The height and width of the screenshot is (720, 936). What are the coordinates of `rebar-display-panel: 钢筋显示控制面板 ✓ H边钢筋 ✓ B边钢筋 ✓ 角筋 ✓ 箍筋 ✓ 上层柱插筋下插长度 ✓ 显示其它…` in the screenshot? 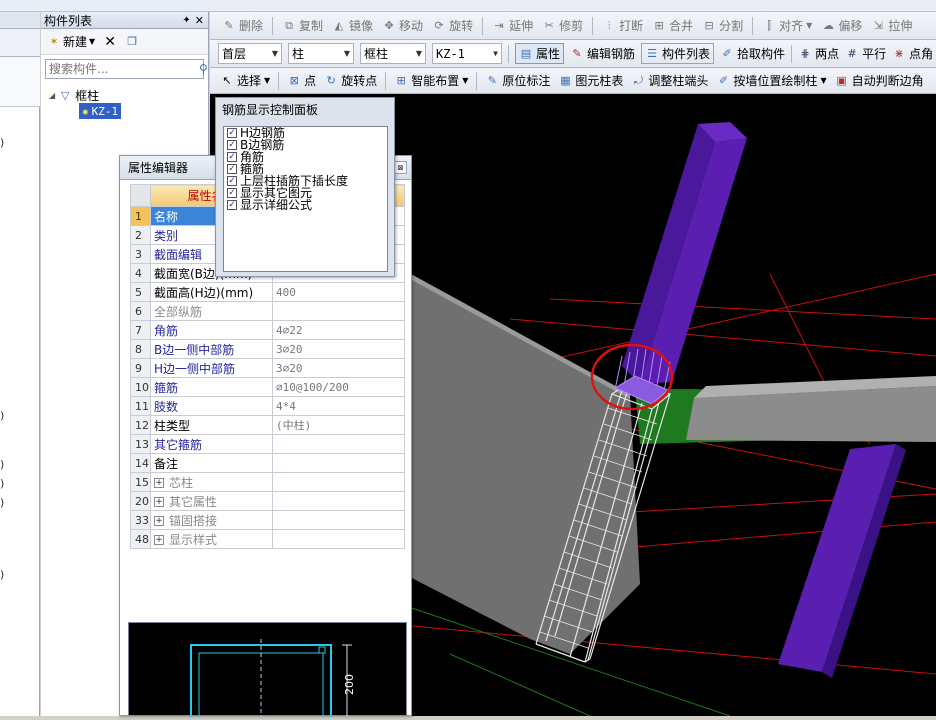 It's located at (305, 187).